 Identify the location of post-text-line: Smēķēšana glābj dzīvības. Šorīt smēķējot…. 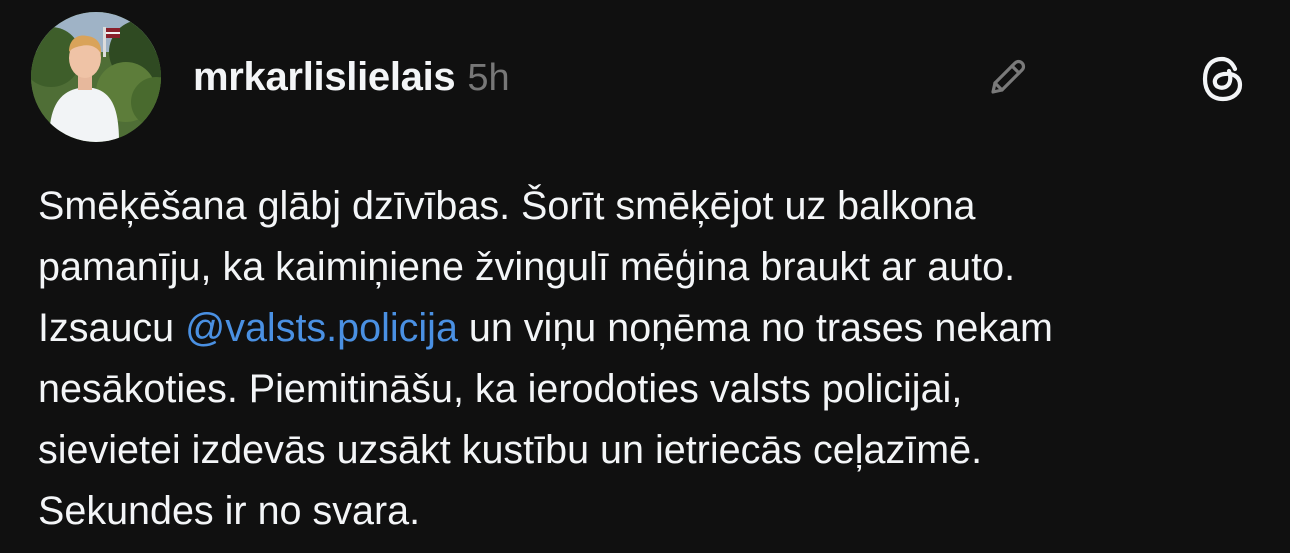
(507, 206).